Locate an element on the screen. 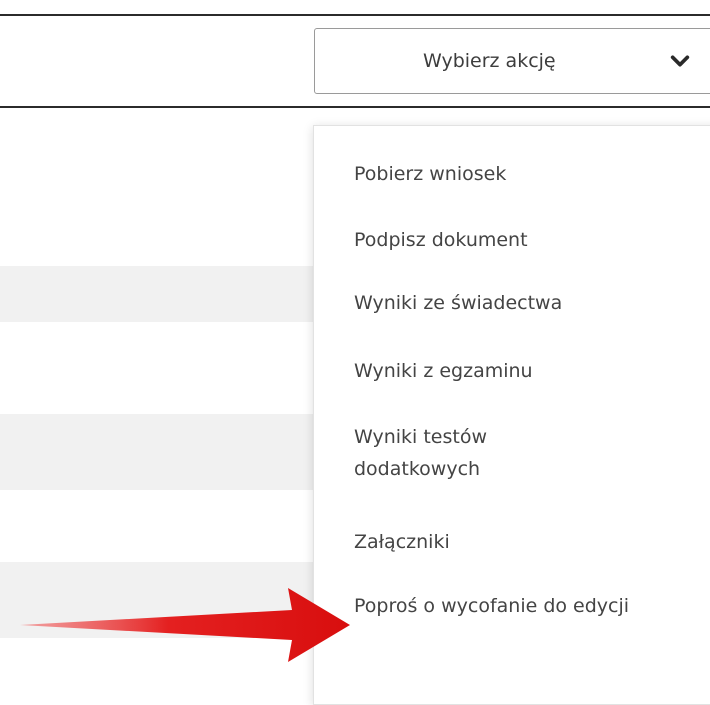 The width and height of the screenshot is (710, 705). menu-item-zalaczniki: Załączniki is located at coordinates (524, 542).